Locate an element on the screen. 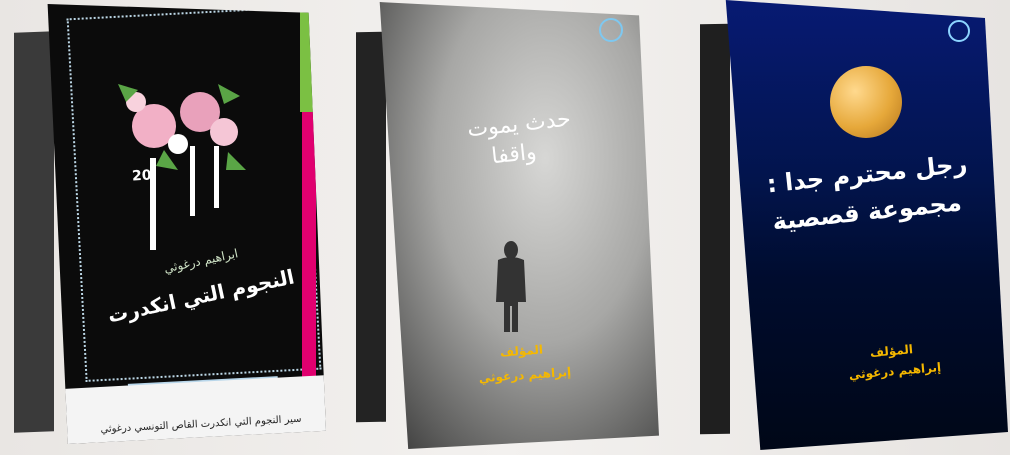  pink-spine-strip is located at coordinates (309, 252).